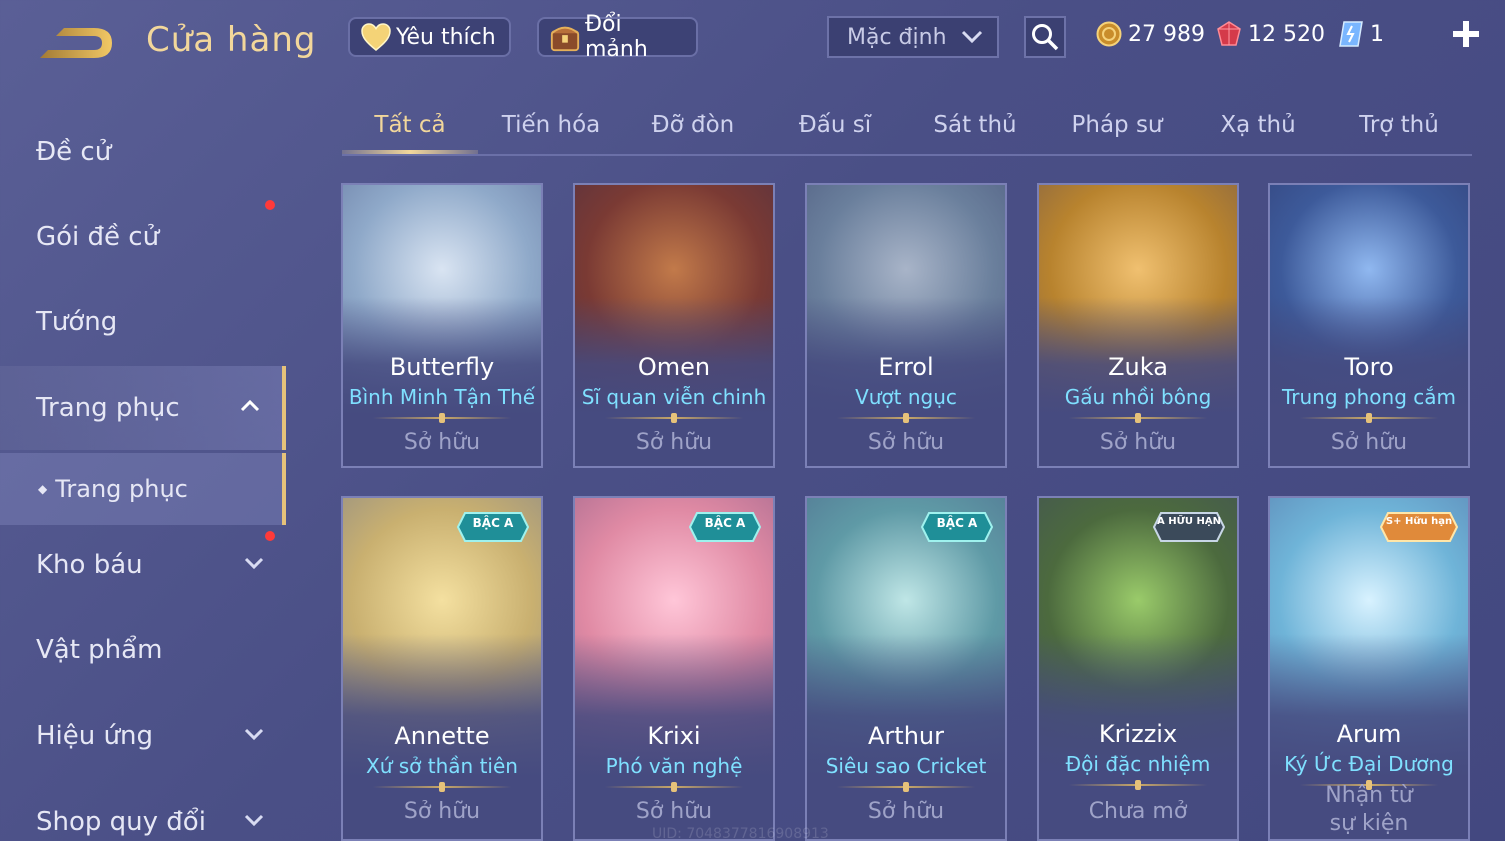 This screenshot has height=841, width=1505. Describe the element at coordinates (1189, 521) in the screenshot. I see `tier-badge-label: A HỮU HẠN` at that location.